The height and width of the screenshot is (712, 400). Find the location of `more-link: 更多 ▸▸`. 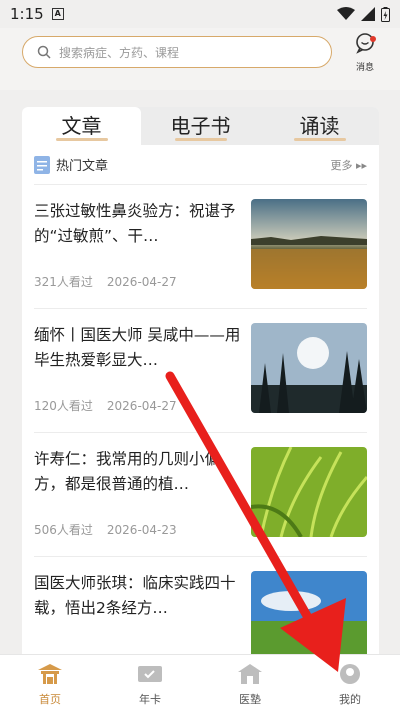

more-link: 更多 ▸▸ is located at coordinates (348, 165).